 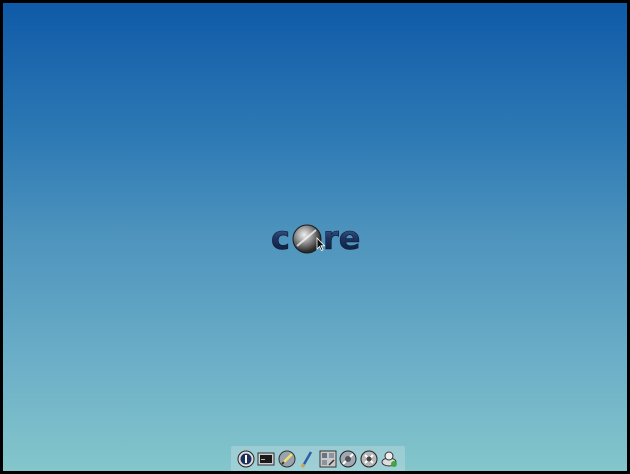 What do you see at coordinates (266, 458) in the screenshot?
I see `terminal-icon` at bounding box center [266, 458].